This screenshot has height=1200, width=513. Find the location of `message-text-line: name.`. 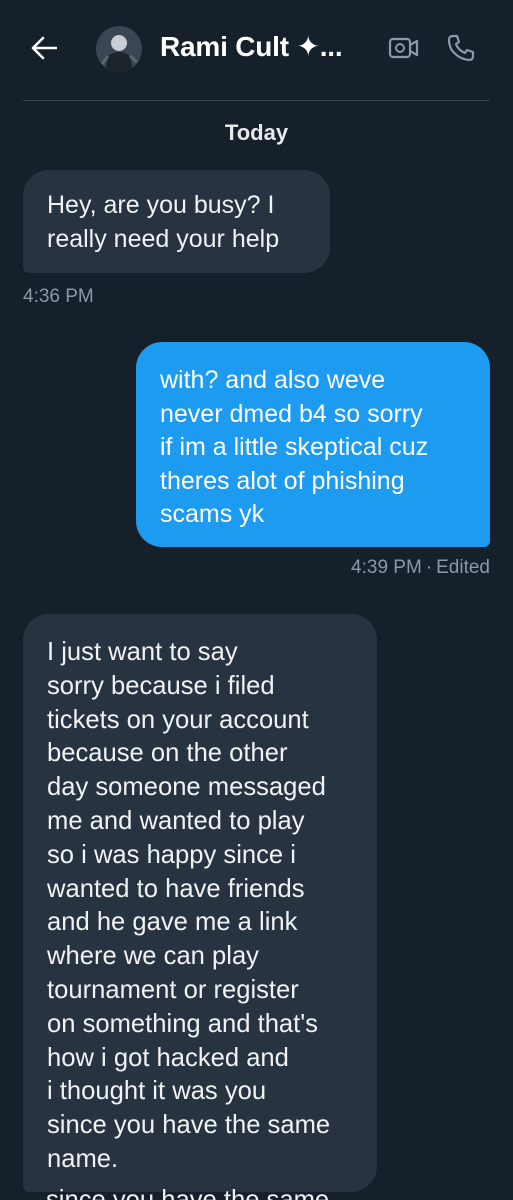

message-text-line: name. is located at coordinates (83, 1158).